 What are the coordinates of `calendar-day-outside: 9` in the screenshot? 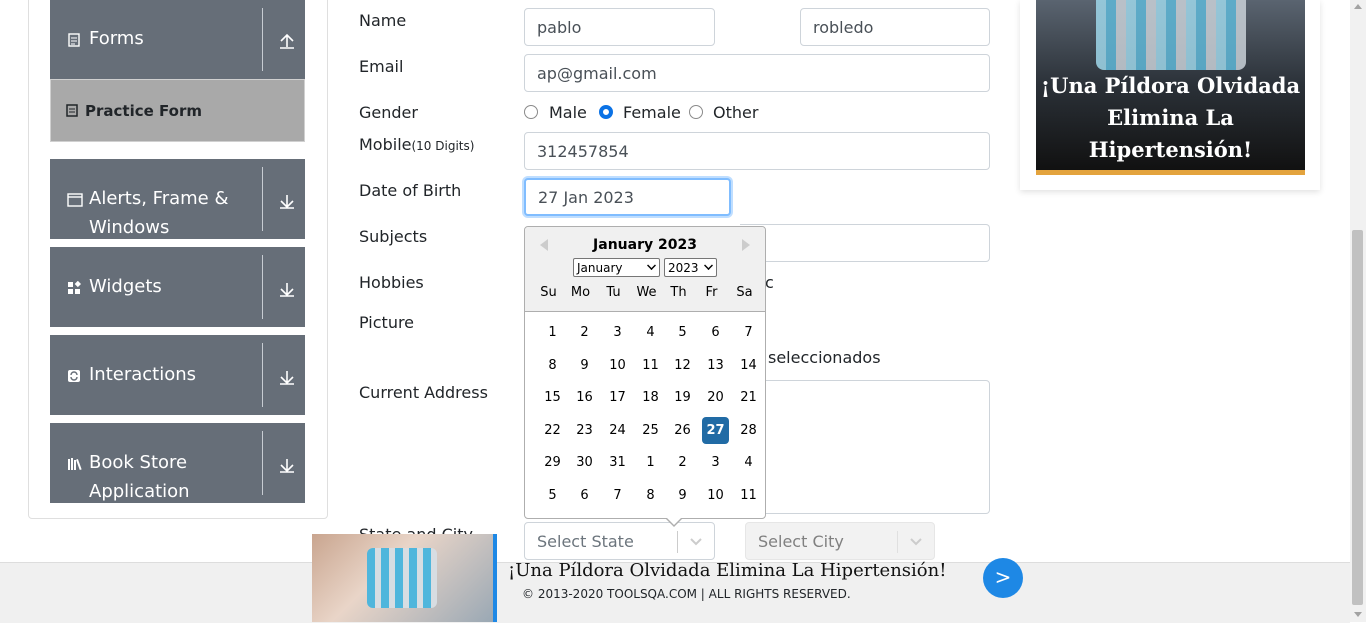 It's located at (682, 495).